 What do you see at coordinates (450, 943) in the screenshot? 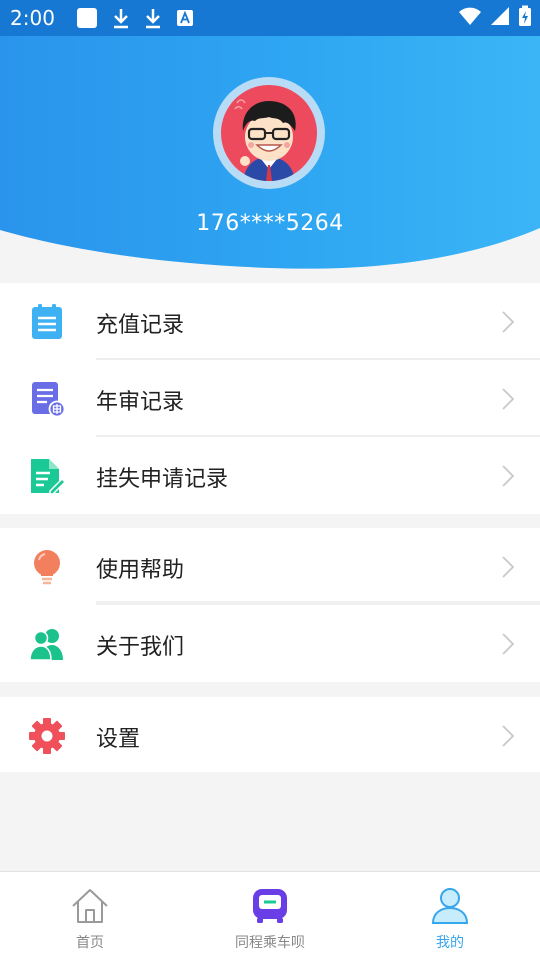
I see `tab-label: 我的` at bounding box center [450, 943].